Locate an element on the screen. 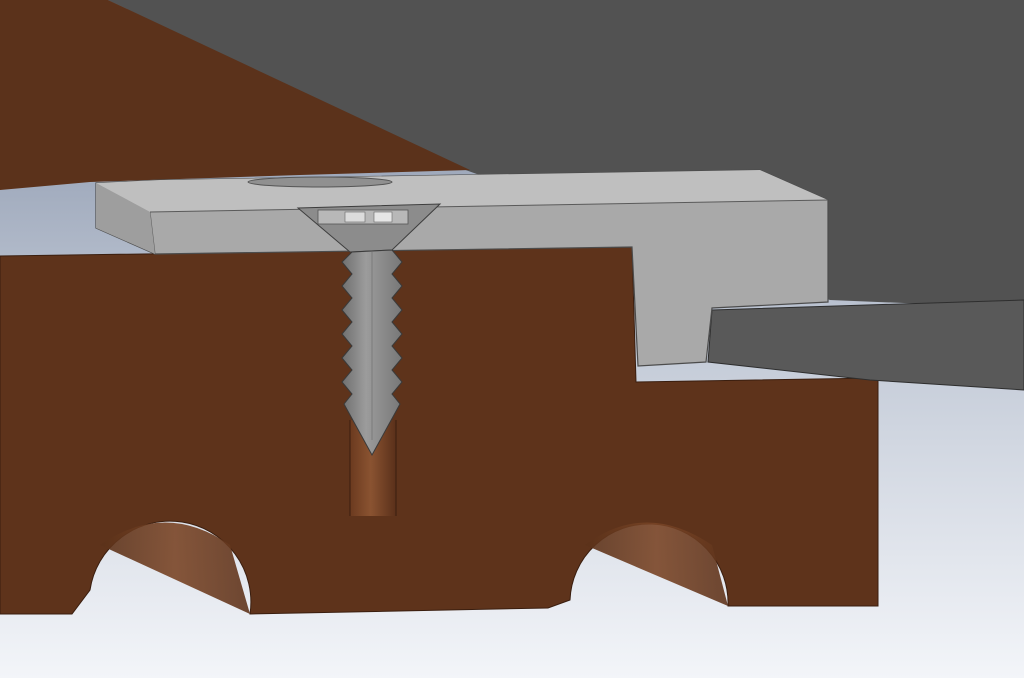 The image size is (1024, 678). clip-slot is located at coordinates (320, 182).